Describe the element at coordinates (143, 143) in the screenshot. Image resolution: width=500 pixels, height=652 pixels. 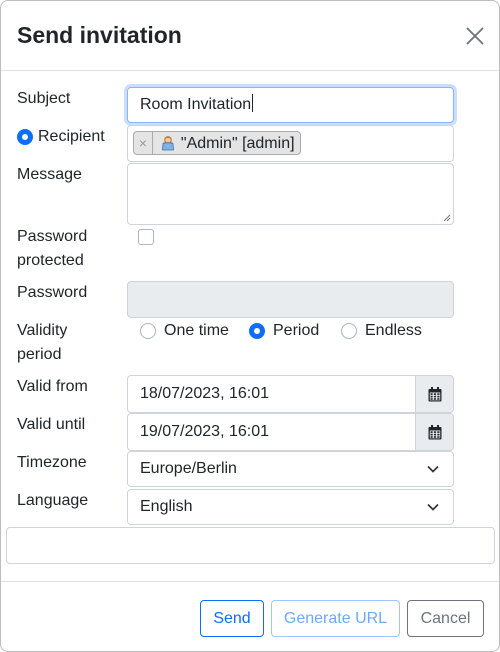
I see `tag-remove-icon: ×` at that location.